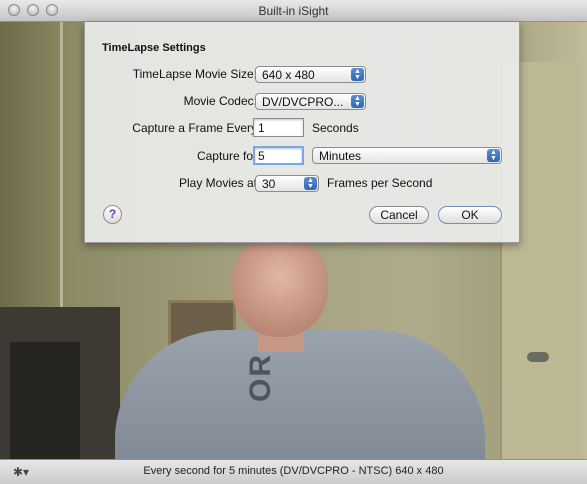  What do you see at coordinates (380, 183) in the screenshot?
I see `play-movies-unit: Frames per Second` at bounding box center [380, 183].